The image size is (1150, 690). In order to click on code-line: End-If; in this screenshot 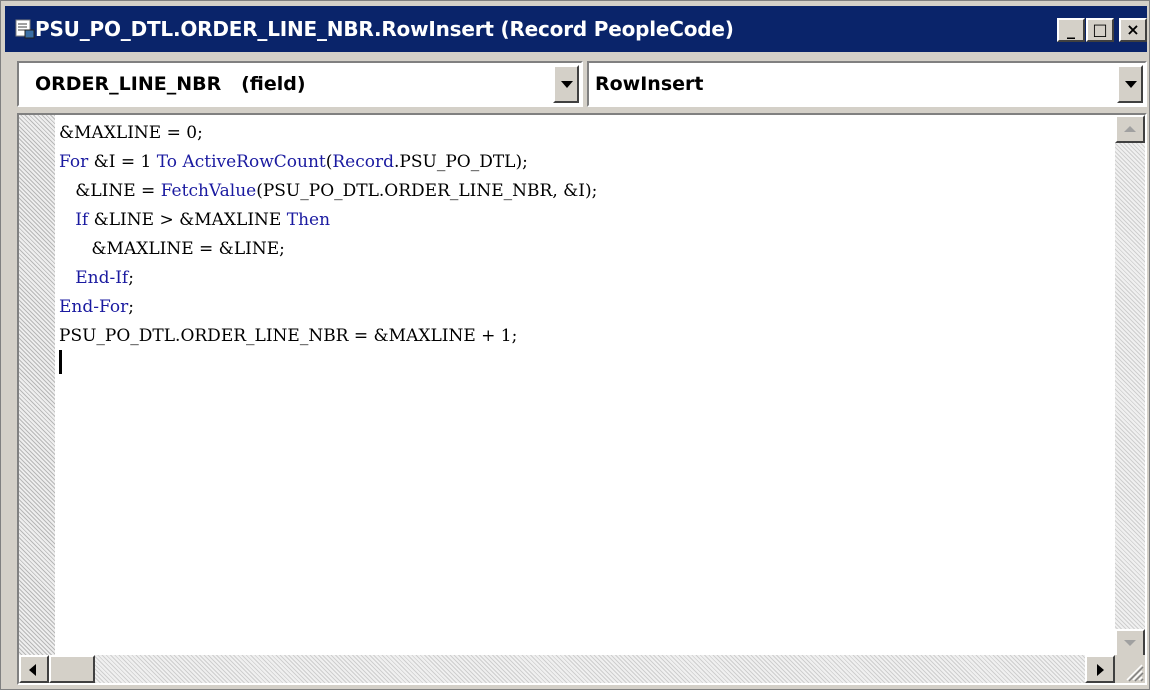, I will do `click(104, 278)`.